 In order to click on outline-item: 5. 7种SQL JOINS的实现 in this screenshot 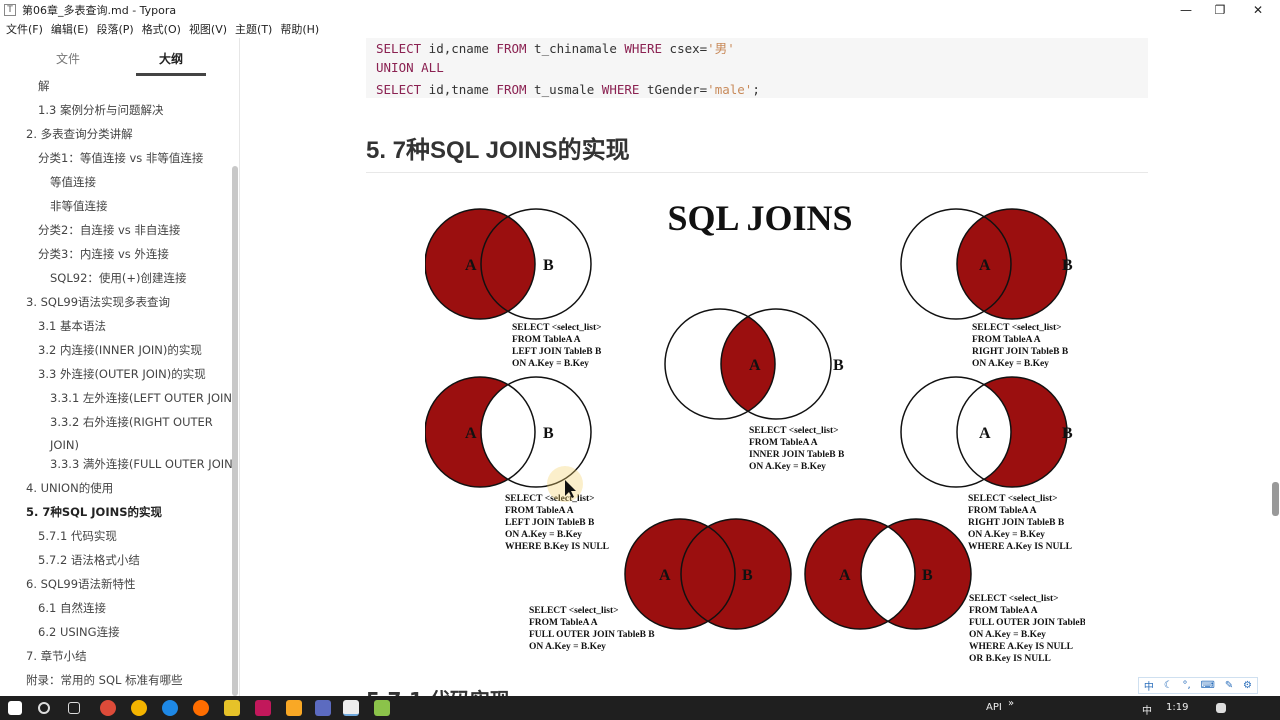, I will do `click(94, 512)`.